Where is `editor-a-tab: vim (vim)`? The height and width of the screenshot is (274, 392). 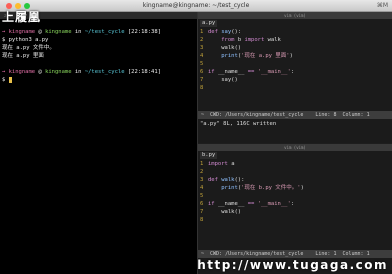 editor-a-tab: vim (vim) is located at coordinates (295, 15).